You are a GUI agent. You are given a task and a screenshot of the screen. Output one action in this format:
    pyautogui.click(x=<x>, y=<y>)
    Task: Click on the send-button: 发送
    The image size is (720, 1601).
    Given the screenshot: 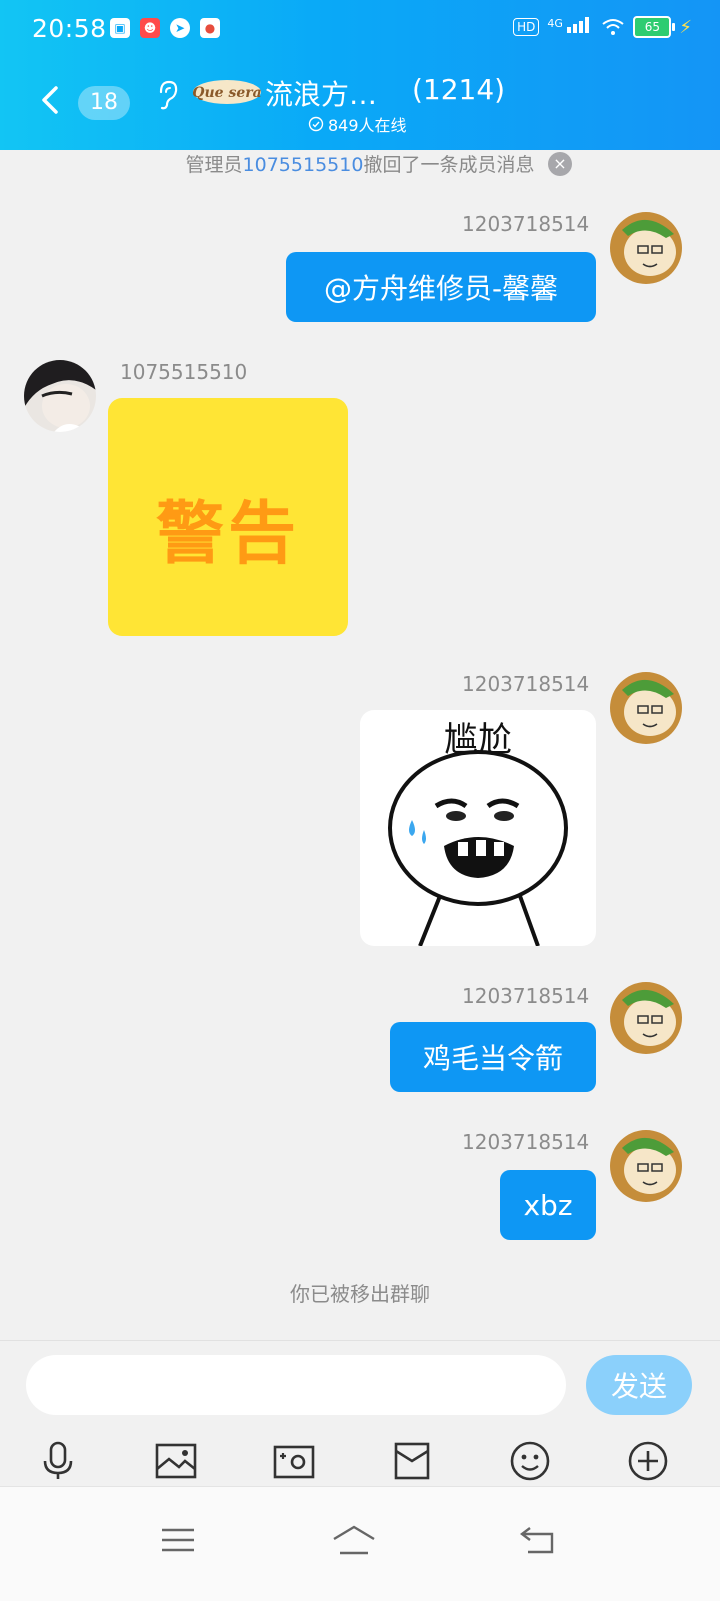 What is the action you would take?
    pyautogui.click(x=639, y=1385)
    